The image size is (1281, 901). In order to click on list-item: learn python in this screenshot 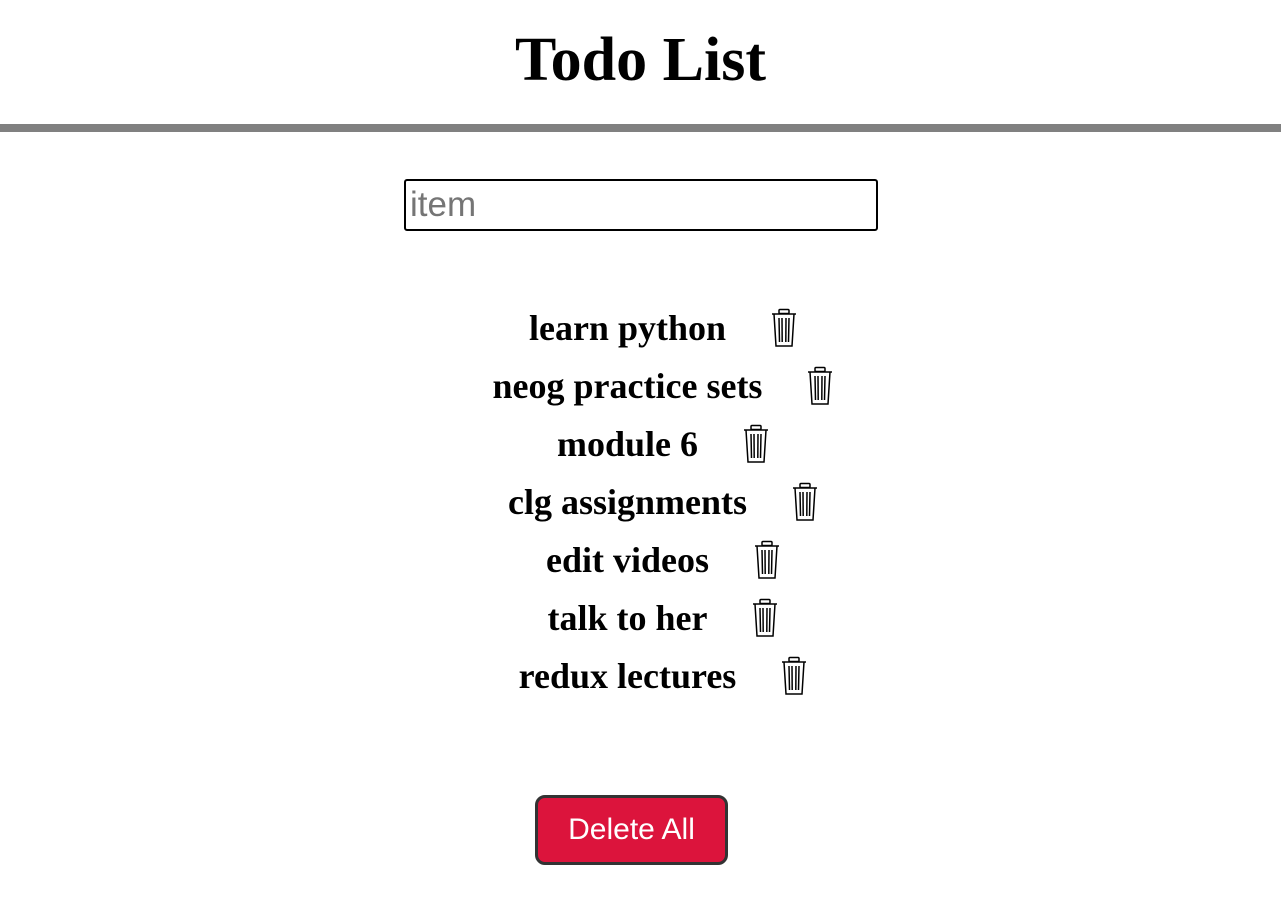, I will do `click(640, 328)`.